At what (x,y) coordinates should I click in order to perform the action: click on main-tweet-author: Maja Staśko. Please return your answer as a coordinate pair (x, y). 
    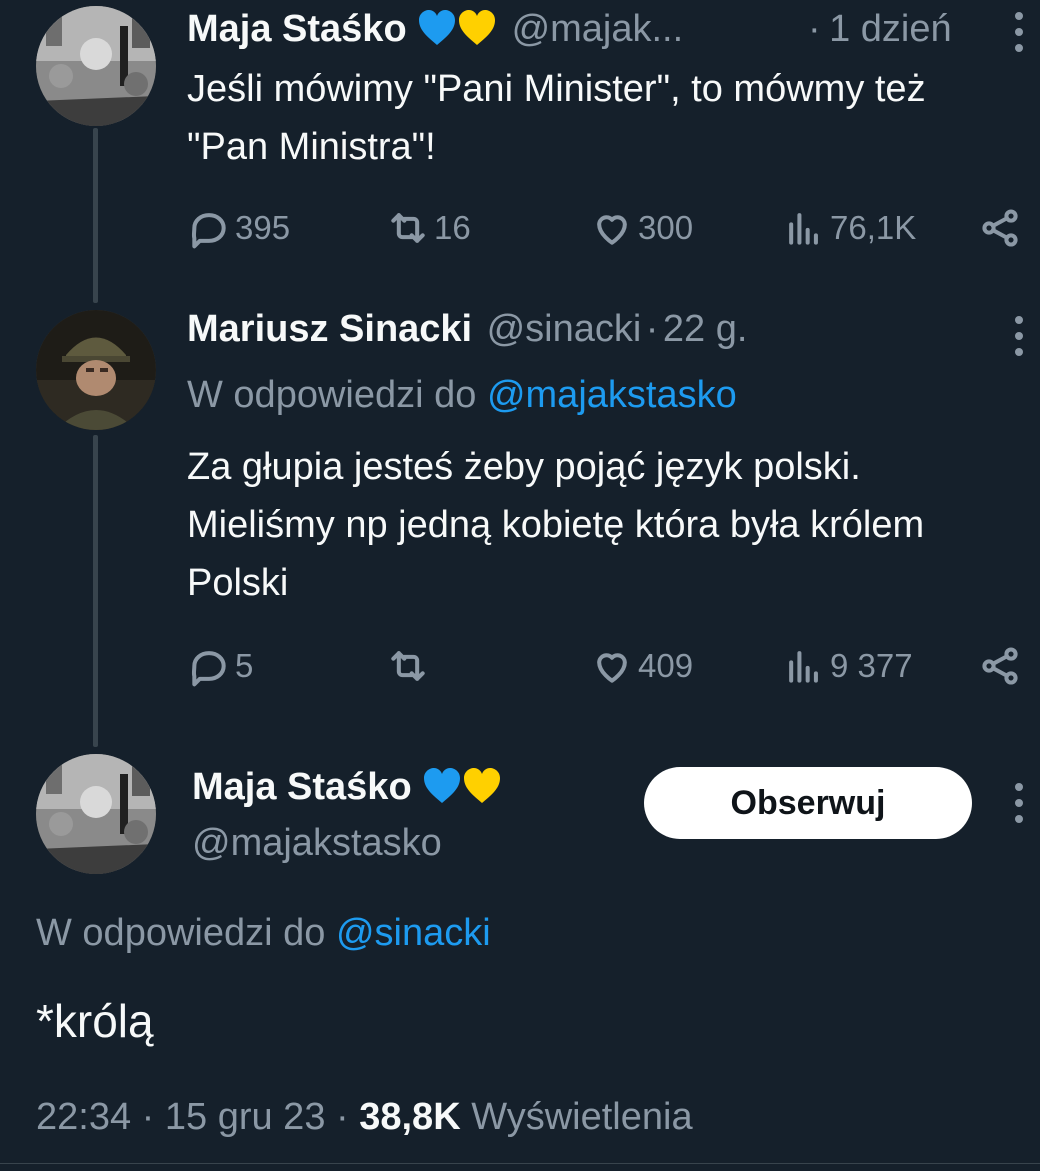
    Looking at the image, I should click on (347, 787).